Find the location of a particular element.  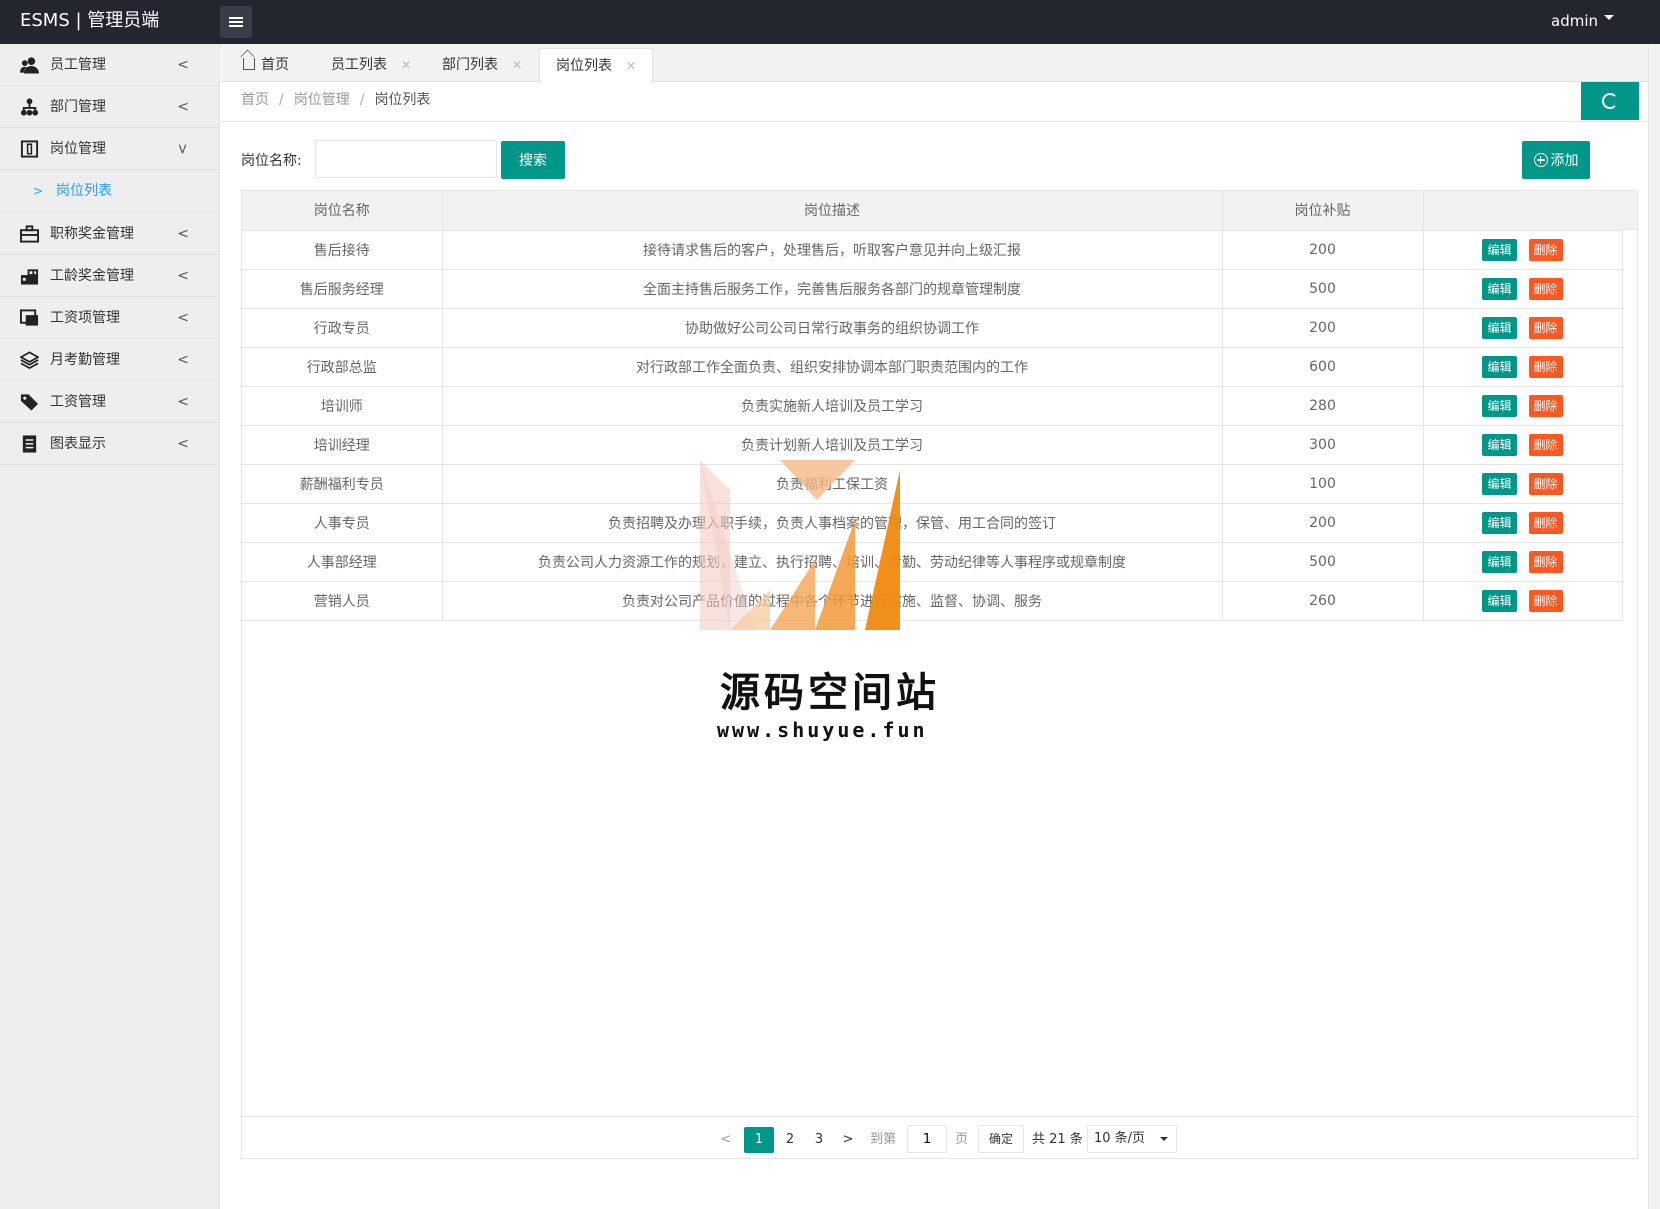

page-3: 3 is located at coordinates (819, 1140).